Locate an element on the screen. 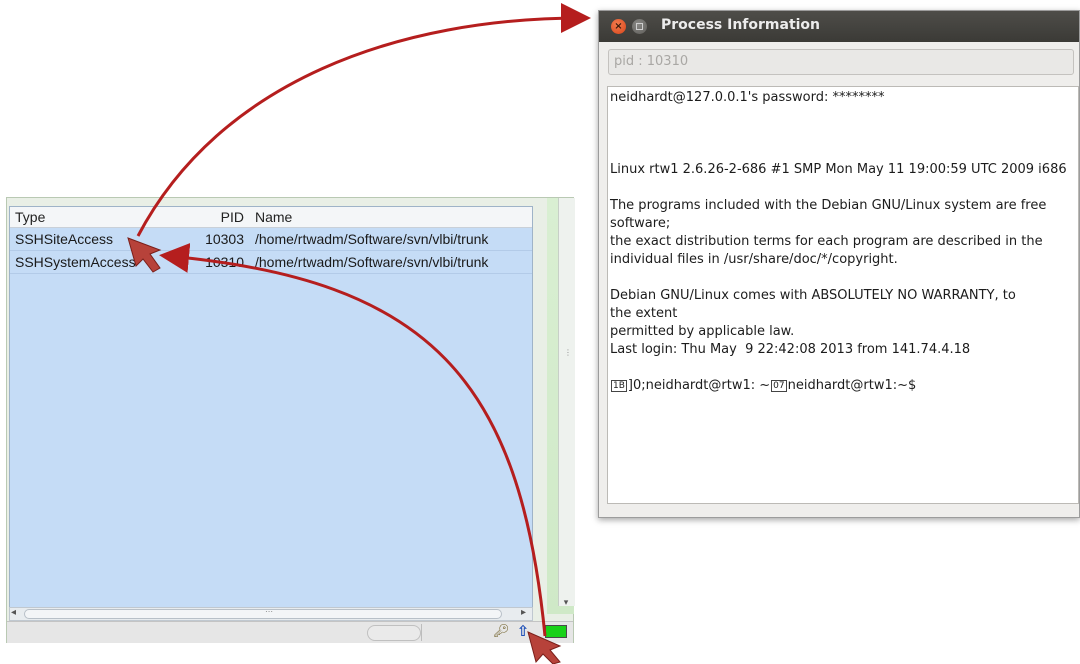  arrow-to-info-window is located at coordinates (363, 120).